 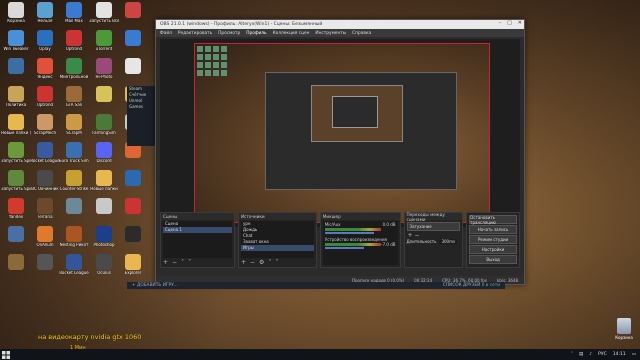 I want to click on sources-header: Источники, so click(x=277, y=216).